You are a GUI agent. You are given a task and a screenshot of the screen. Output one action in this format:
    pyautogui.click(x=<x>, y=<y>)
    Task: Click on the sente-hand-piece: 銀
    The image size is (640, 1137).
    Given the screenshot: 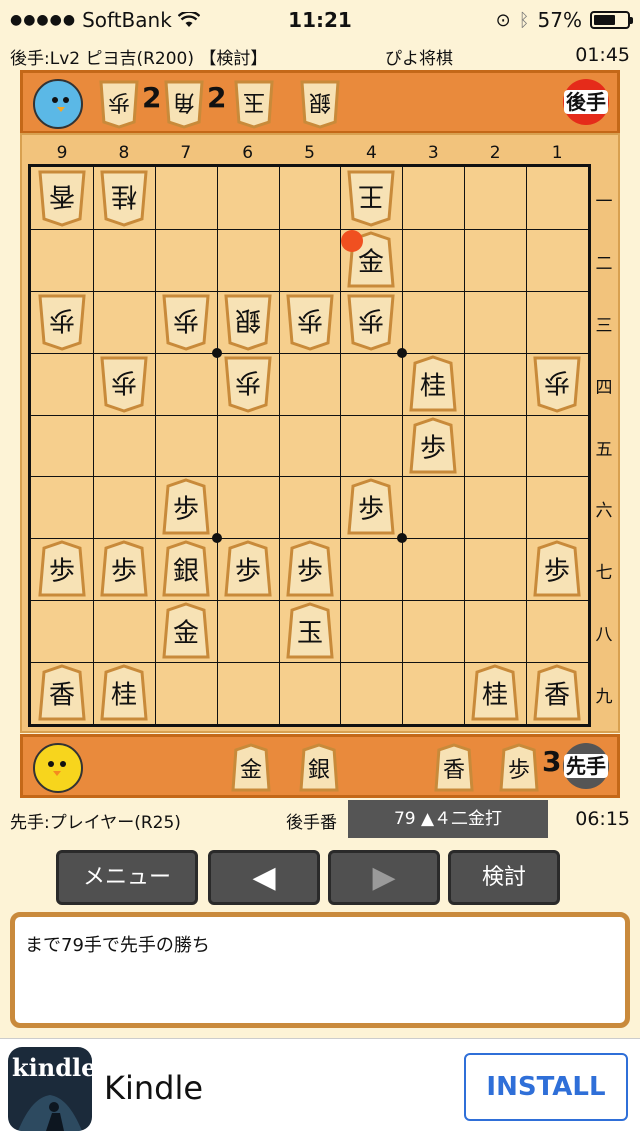 What is the action you would take?
    pyautogui.click(x=319, y=768)
    